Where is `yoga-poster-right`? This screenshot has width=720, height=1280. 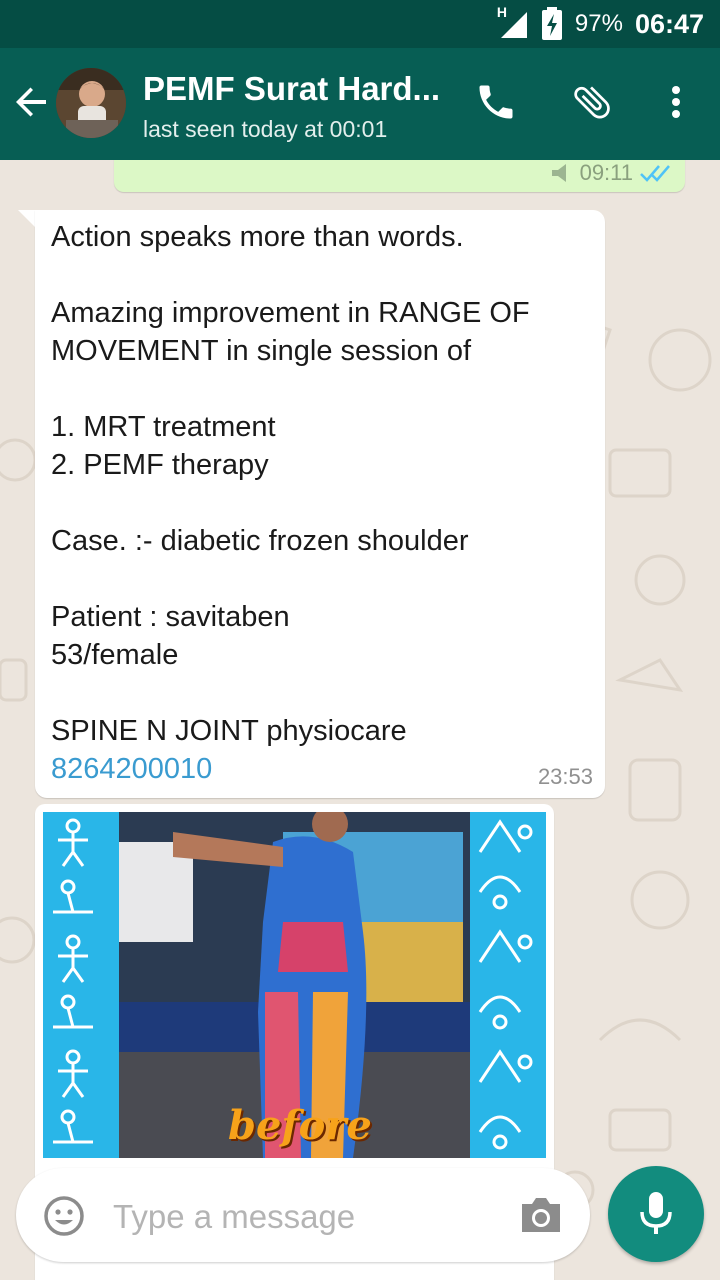
yoga-poster-right is located at coordinates (508, 985).